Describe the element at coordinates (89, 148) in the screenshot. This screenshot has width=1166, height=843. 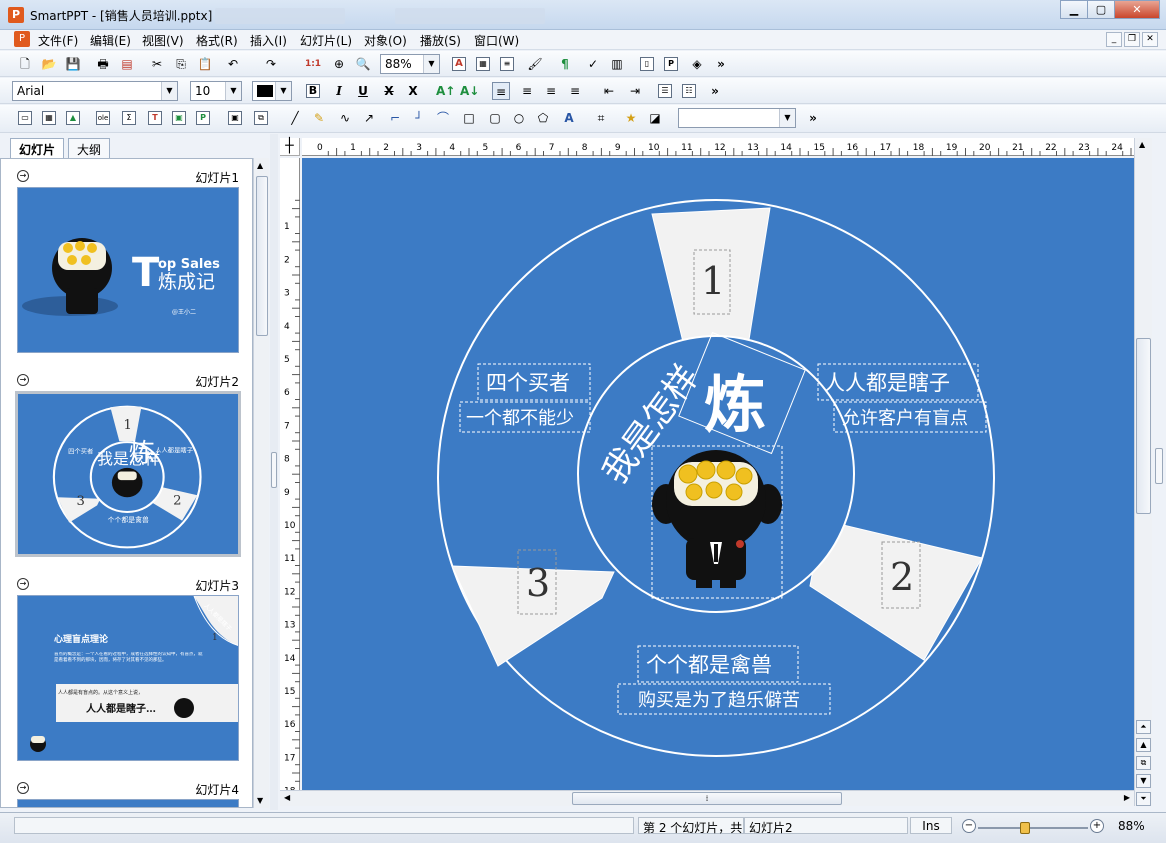
I see `tab-outline: 大纲` at that location.